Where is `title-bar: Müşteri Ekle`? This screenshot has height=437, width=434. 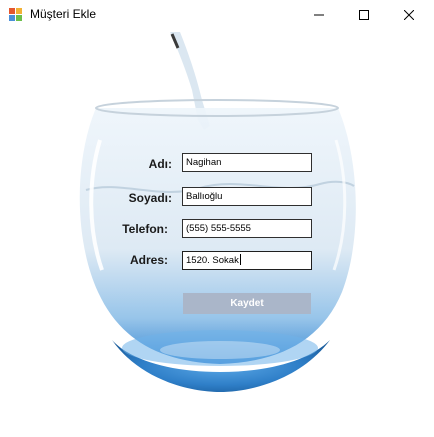
title-bar: Müşteri Ekle is located at coordinates (217, 15).